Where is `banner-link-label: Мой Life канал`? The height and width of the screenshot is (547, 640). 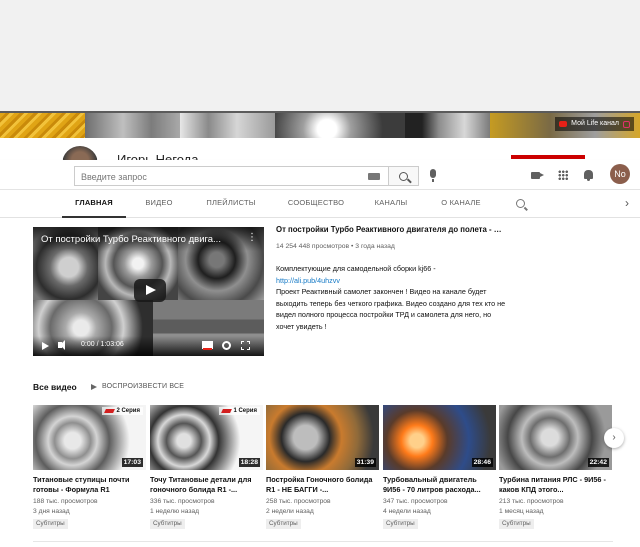 banner-link-label: Мой Life канал is located at coordinates (595, 123).